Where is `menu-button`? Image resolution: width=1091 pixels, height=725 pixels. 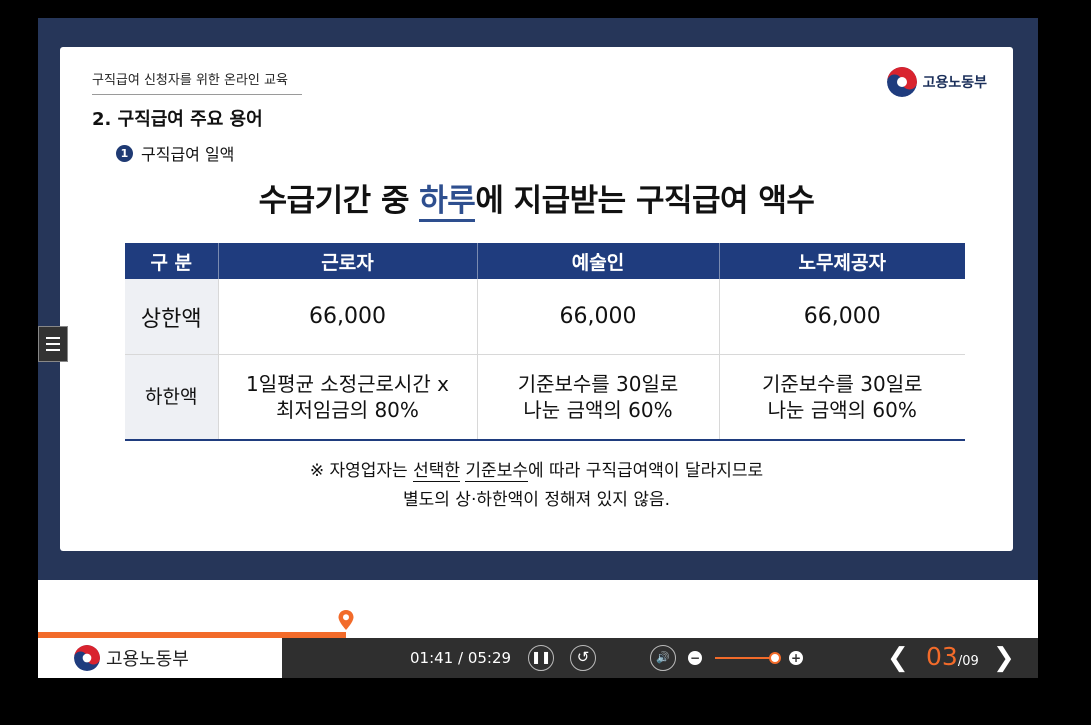 menu-button is located at coordinates (53, 344).